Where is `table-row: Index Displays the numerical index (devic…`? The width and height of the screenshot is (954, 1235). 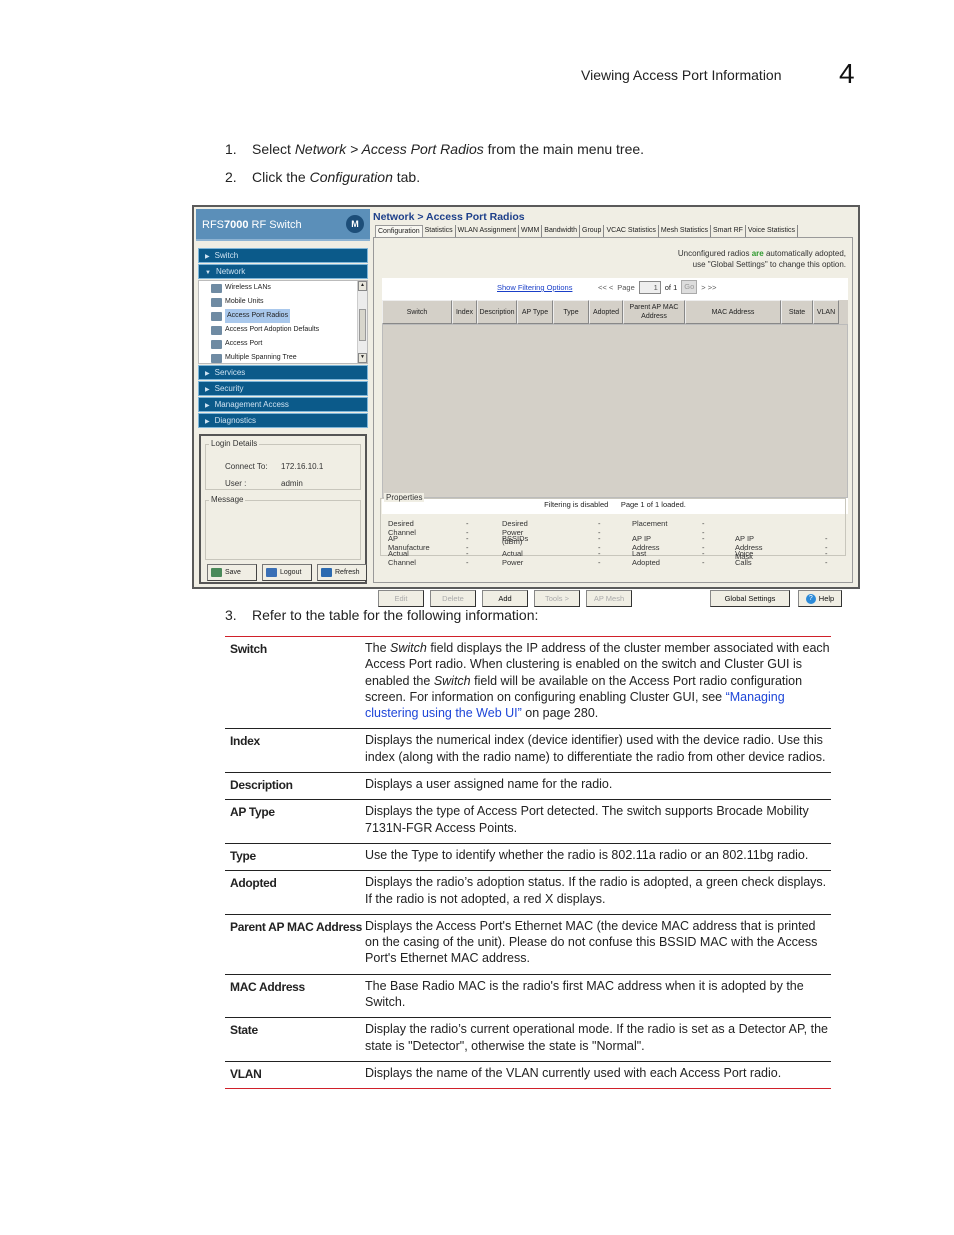
table-row: Index Displays the numerical index (devic… is located at coordinates (528, 751).